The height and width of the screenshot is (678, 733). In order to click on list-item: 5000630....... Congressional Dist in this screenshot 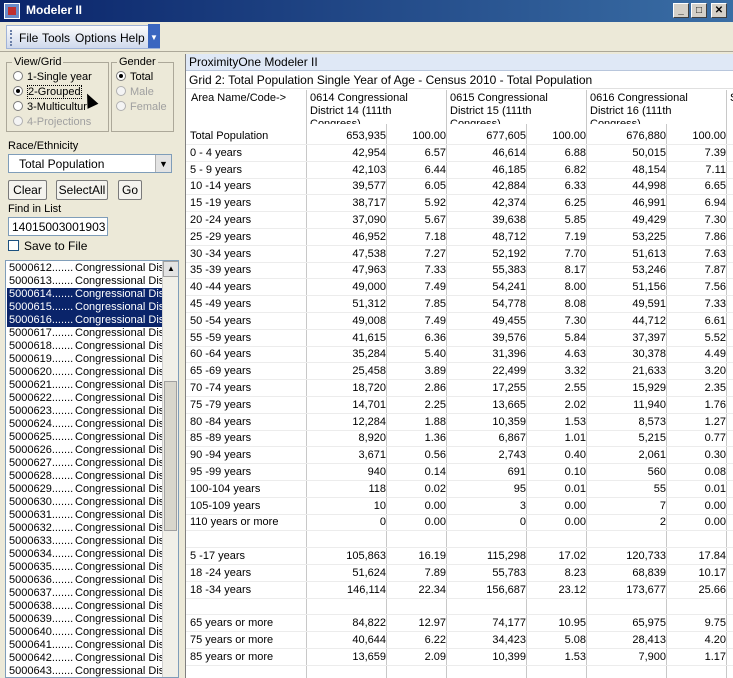, I will do `click(85, 502)`.